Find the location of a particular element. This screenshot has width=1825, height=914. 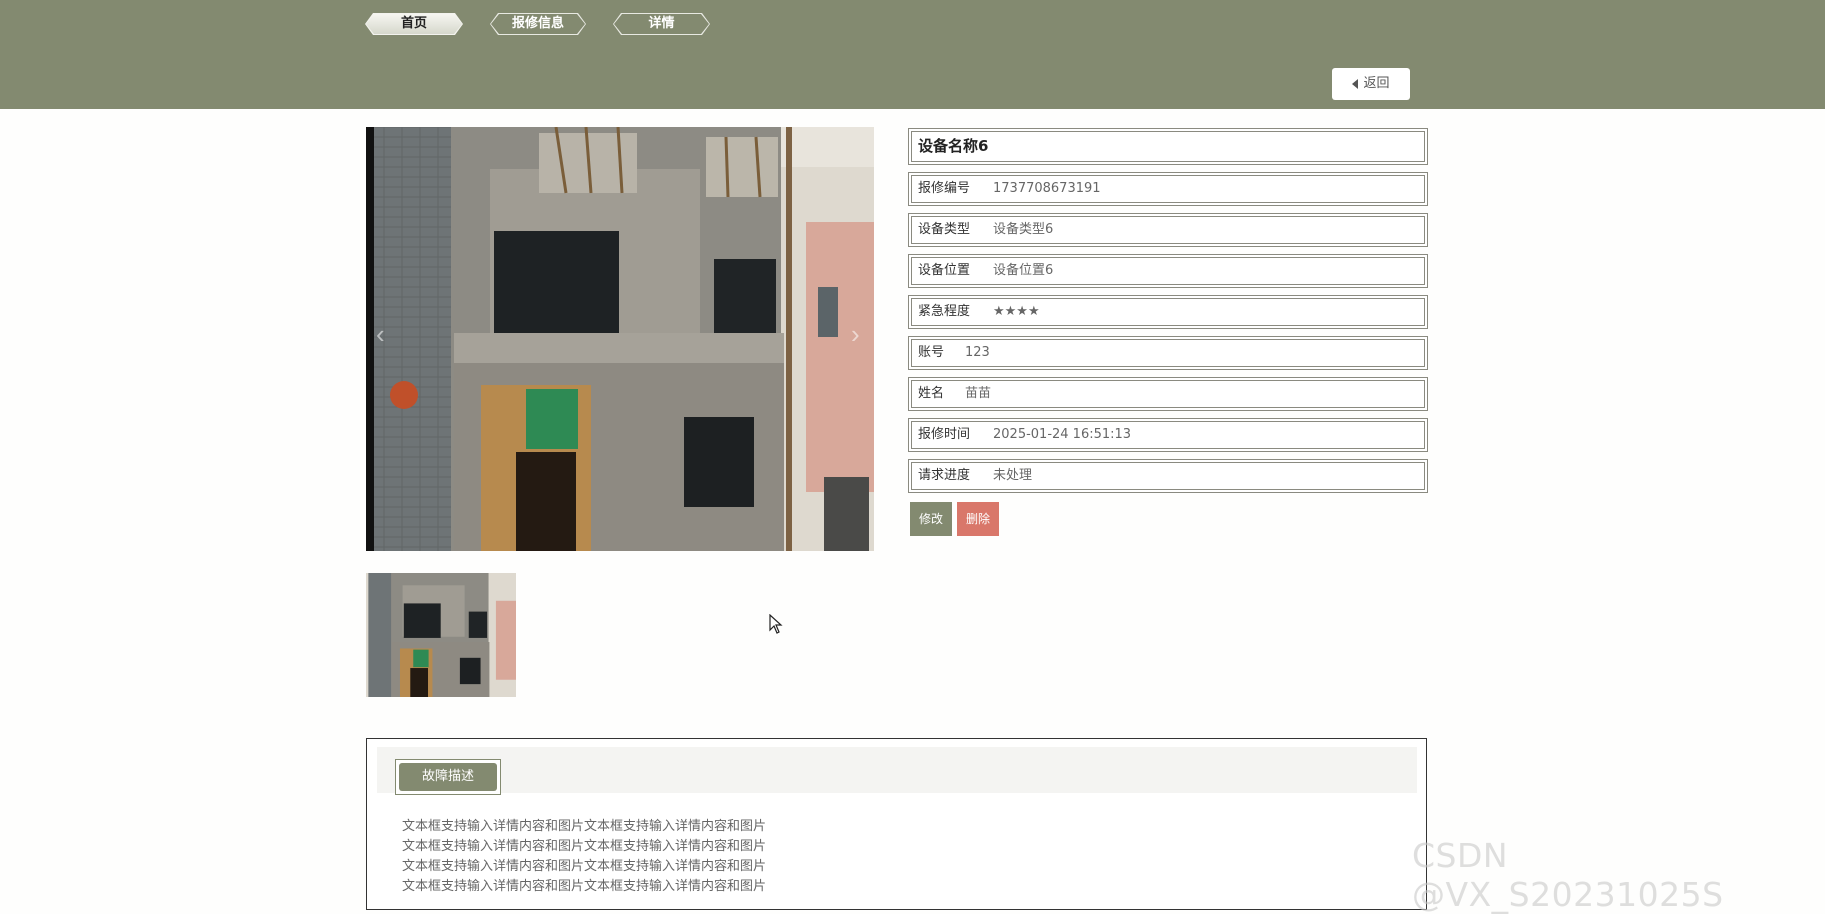

field-label: 设备位置 is located at coordinates (944, 270).